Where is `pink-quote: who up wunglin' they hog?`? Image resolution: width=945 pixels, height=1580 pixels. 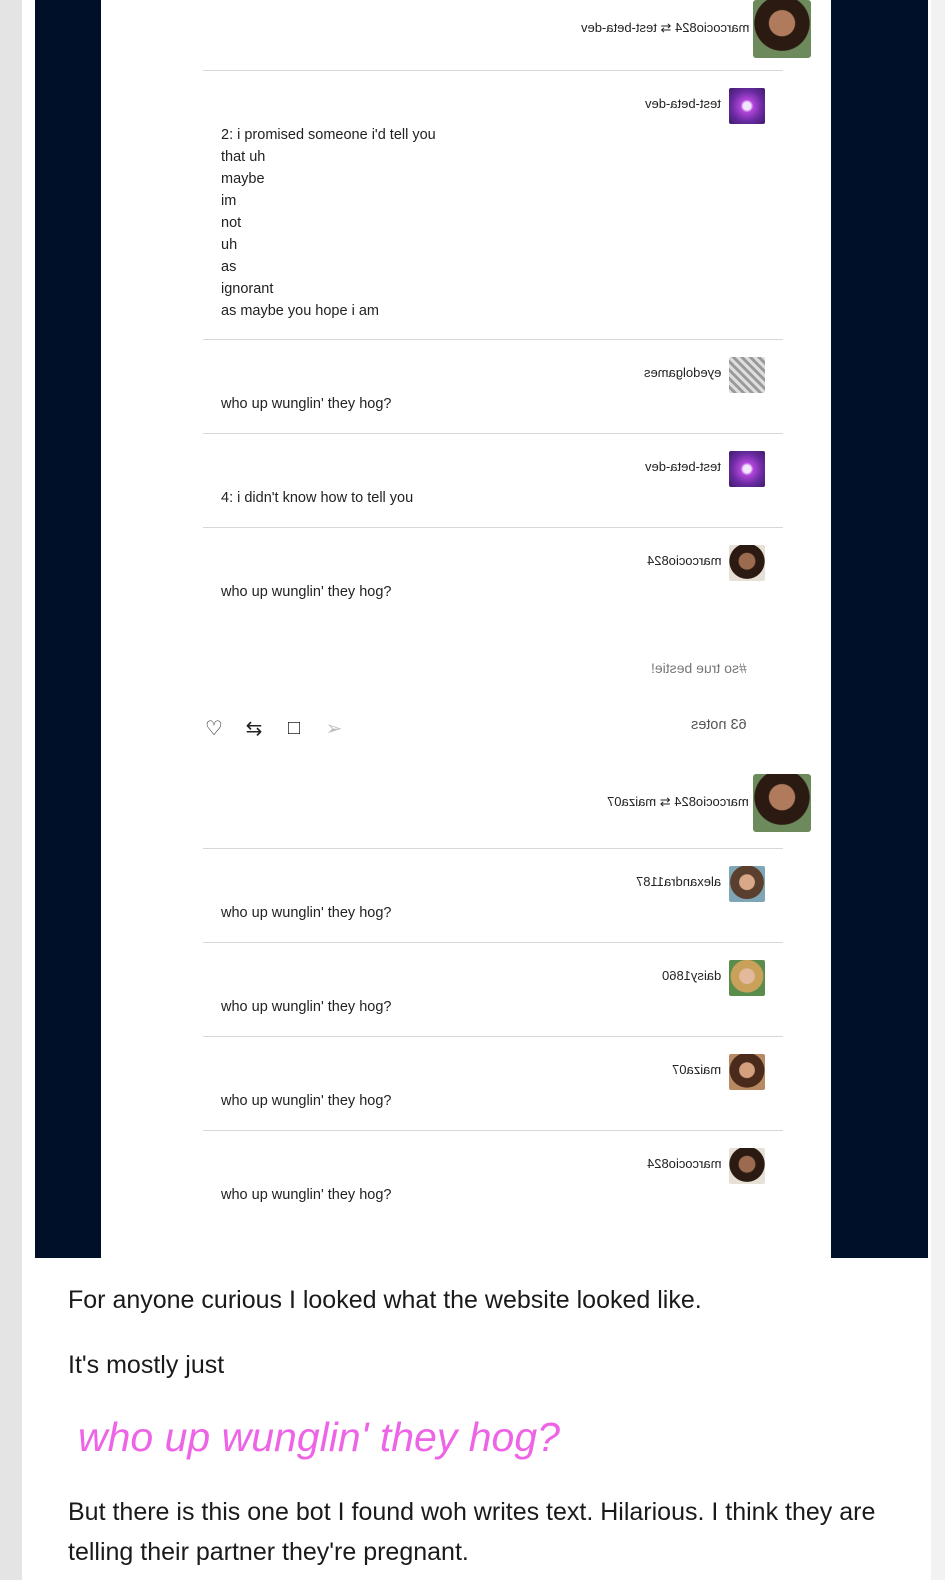 pink-quote: who up wunglin' they hog? is located at coordinates (319, 1437).